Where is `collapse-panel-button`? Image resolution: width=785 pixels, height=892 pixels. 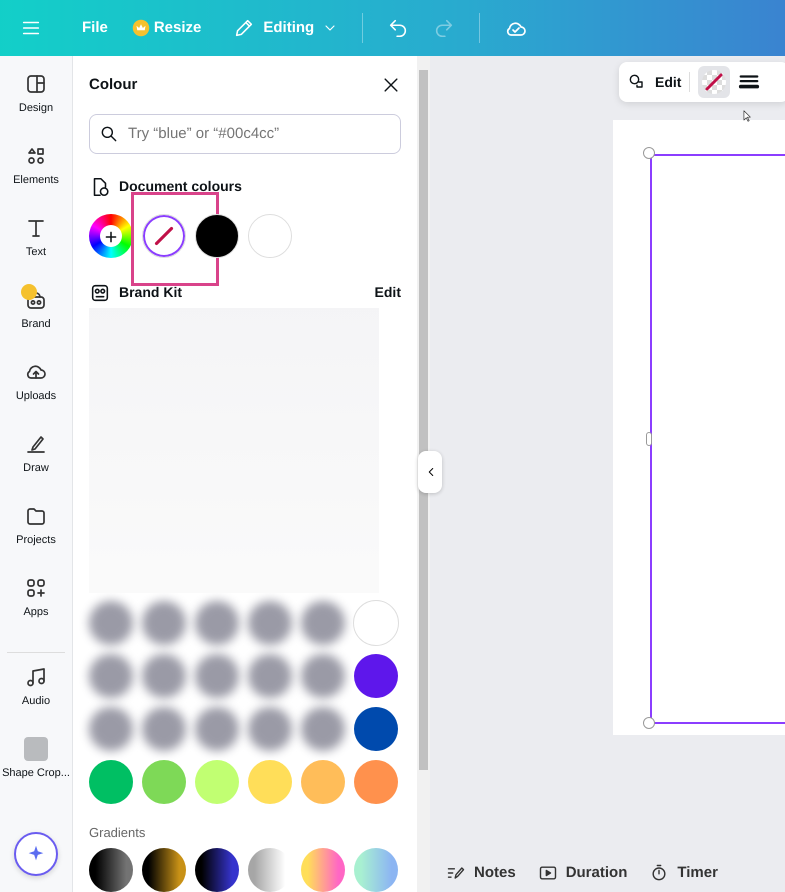 collapse-panel-button is located at coordinates (430, 472).